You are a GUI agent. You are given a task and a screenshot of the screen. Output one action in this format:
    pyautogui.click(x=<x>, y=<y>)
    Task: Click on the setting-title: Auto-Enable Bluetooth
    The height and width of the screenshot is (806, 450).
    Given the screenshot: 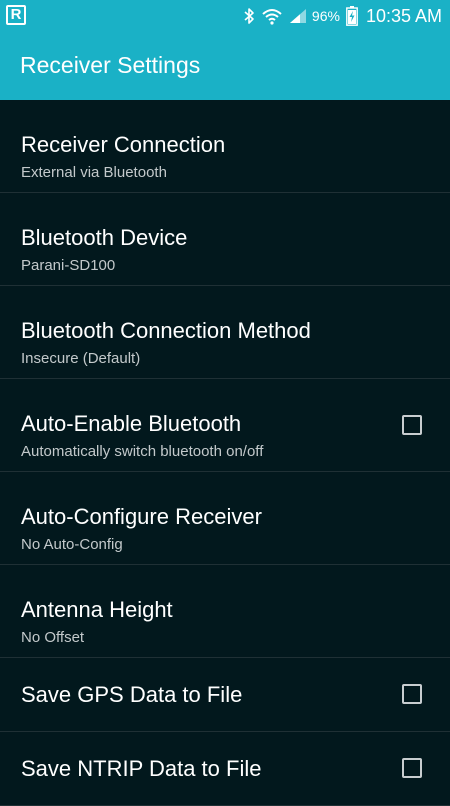 What is the action you would take?
    pyautogui.click(x=131, y=423)
    